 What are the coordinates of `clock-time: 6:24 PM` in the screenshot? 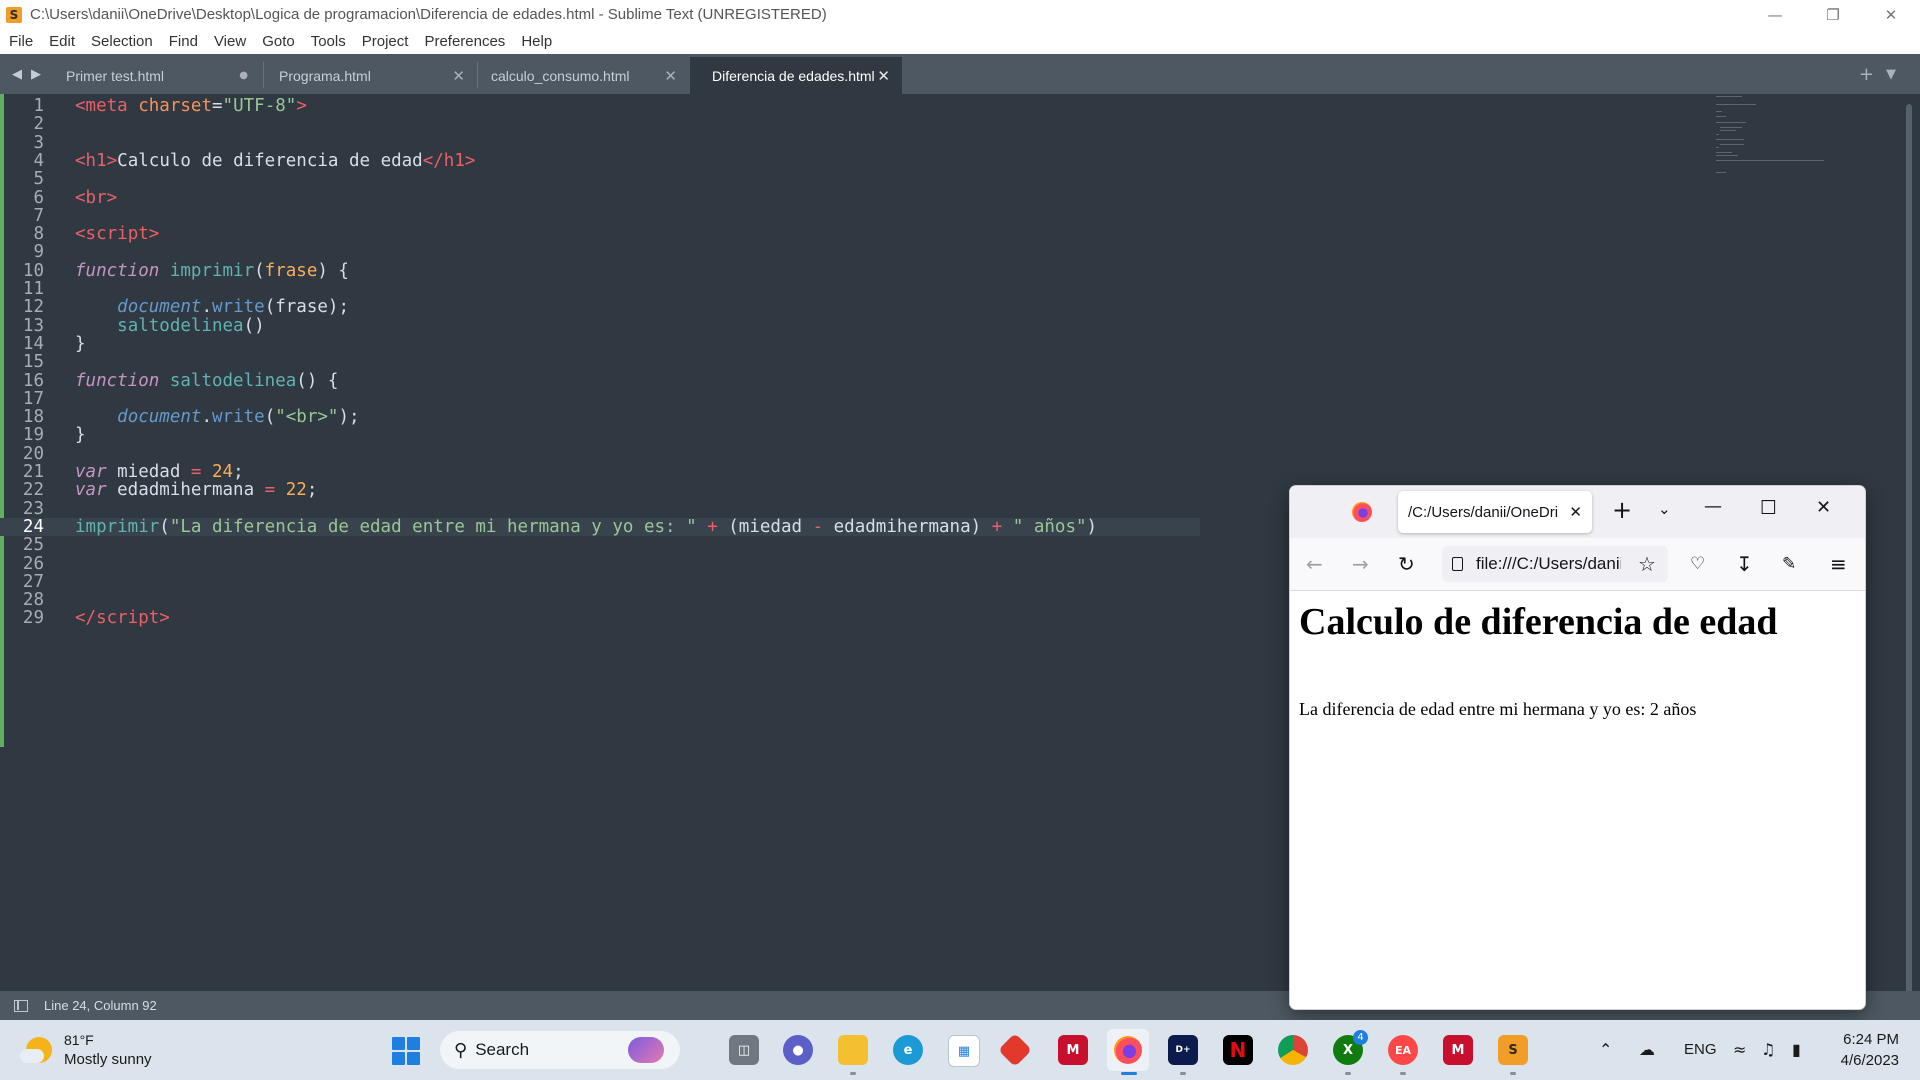 It's located at (1867, 1039).